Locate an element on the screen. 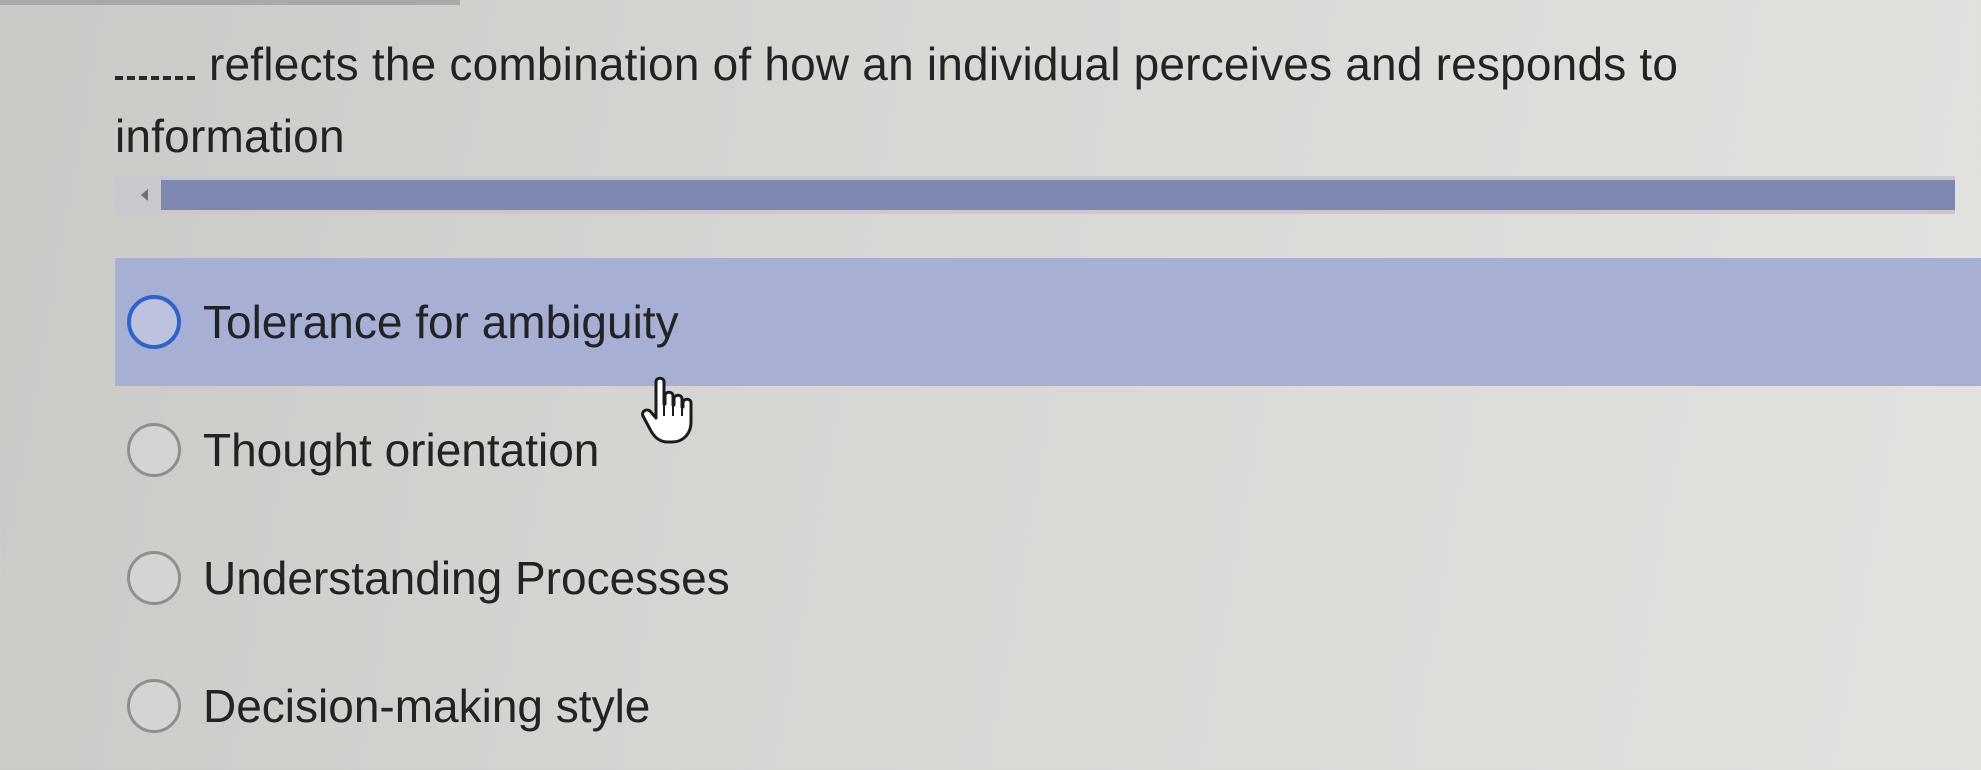 The height and width of the screenshot is (770, 1981). page-top-border is located at coordinates (230, 2).